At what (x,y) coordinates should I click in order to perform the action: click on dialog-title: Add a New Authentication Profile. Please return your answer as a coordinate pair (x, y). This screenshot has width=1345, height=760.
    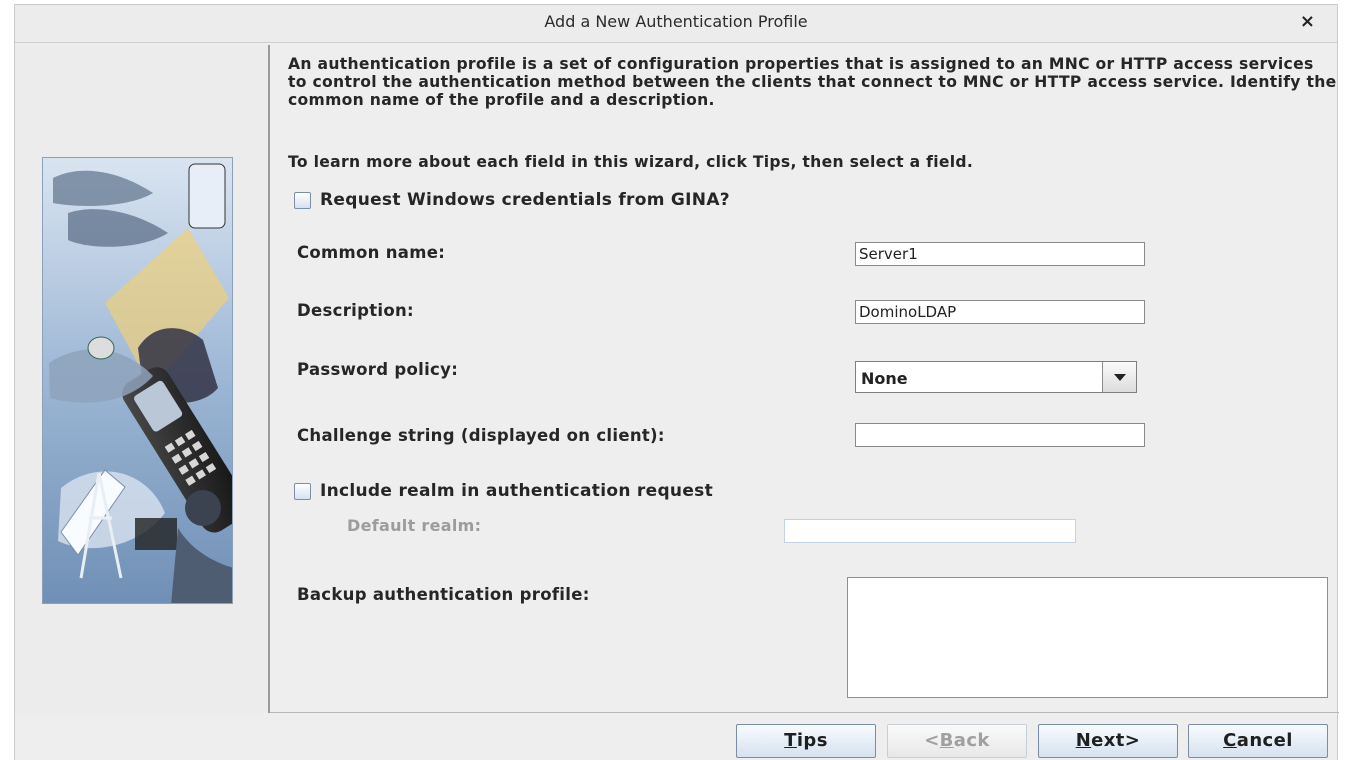
    Looking at the image, I should click on (676, 21).